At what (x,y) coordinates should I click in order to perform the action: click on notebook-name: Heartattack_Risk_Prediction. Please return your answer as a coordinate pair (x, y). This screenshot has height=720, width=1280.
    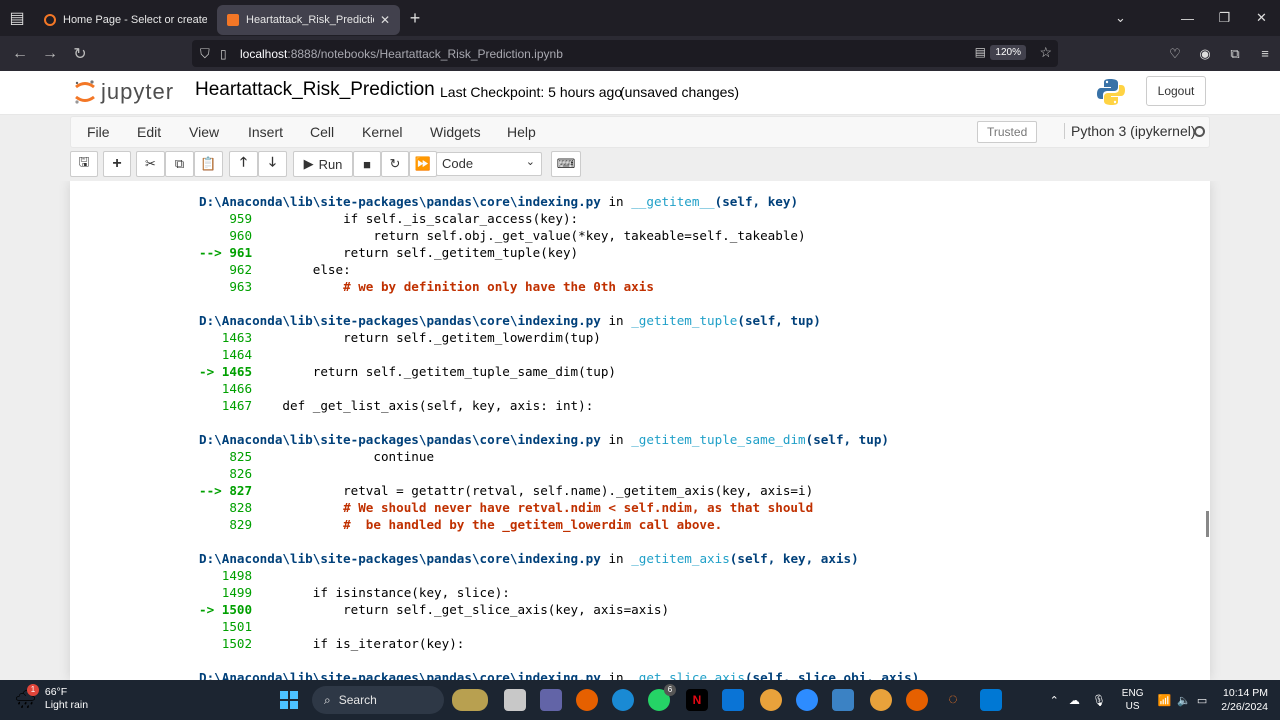
    Looking at the image, I should click on (315, 90).